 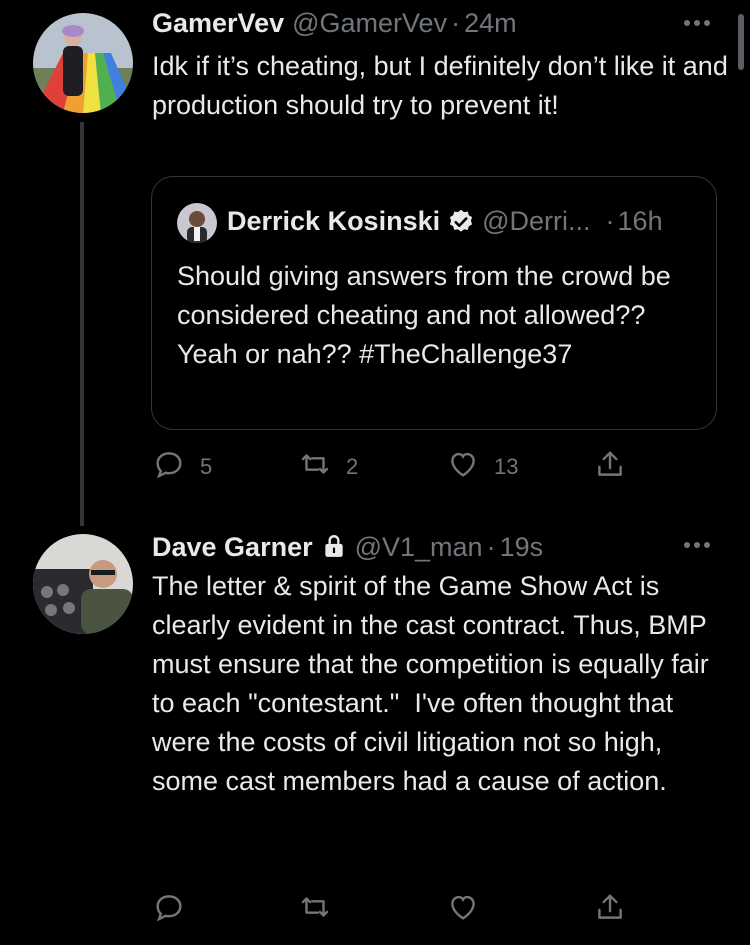 I want to click on reply-button: 5, so click(x=182, y=467).